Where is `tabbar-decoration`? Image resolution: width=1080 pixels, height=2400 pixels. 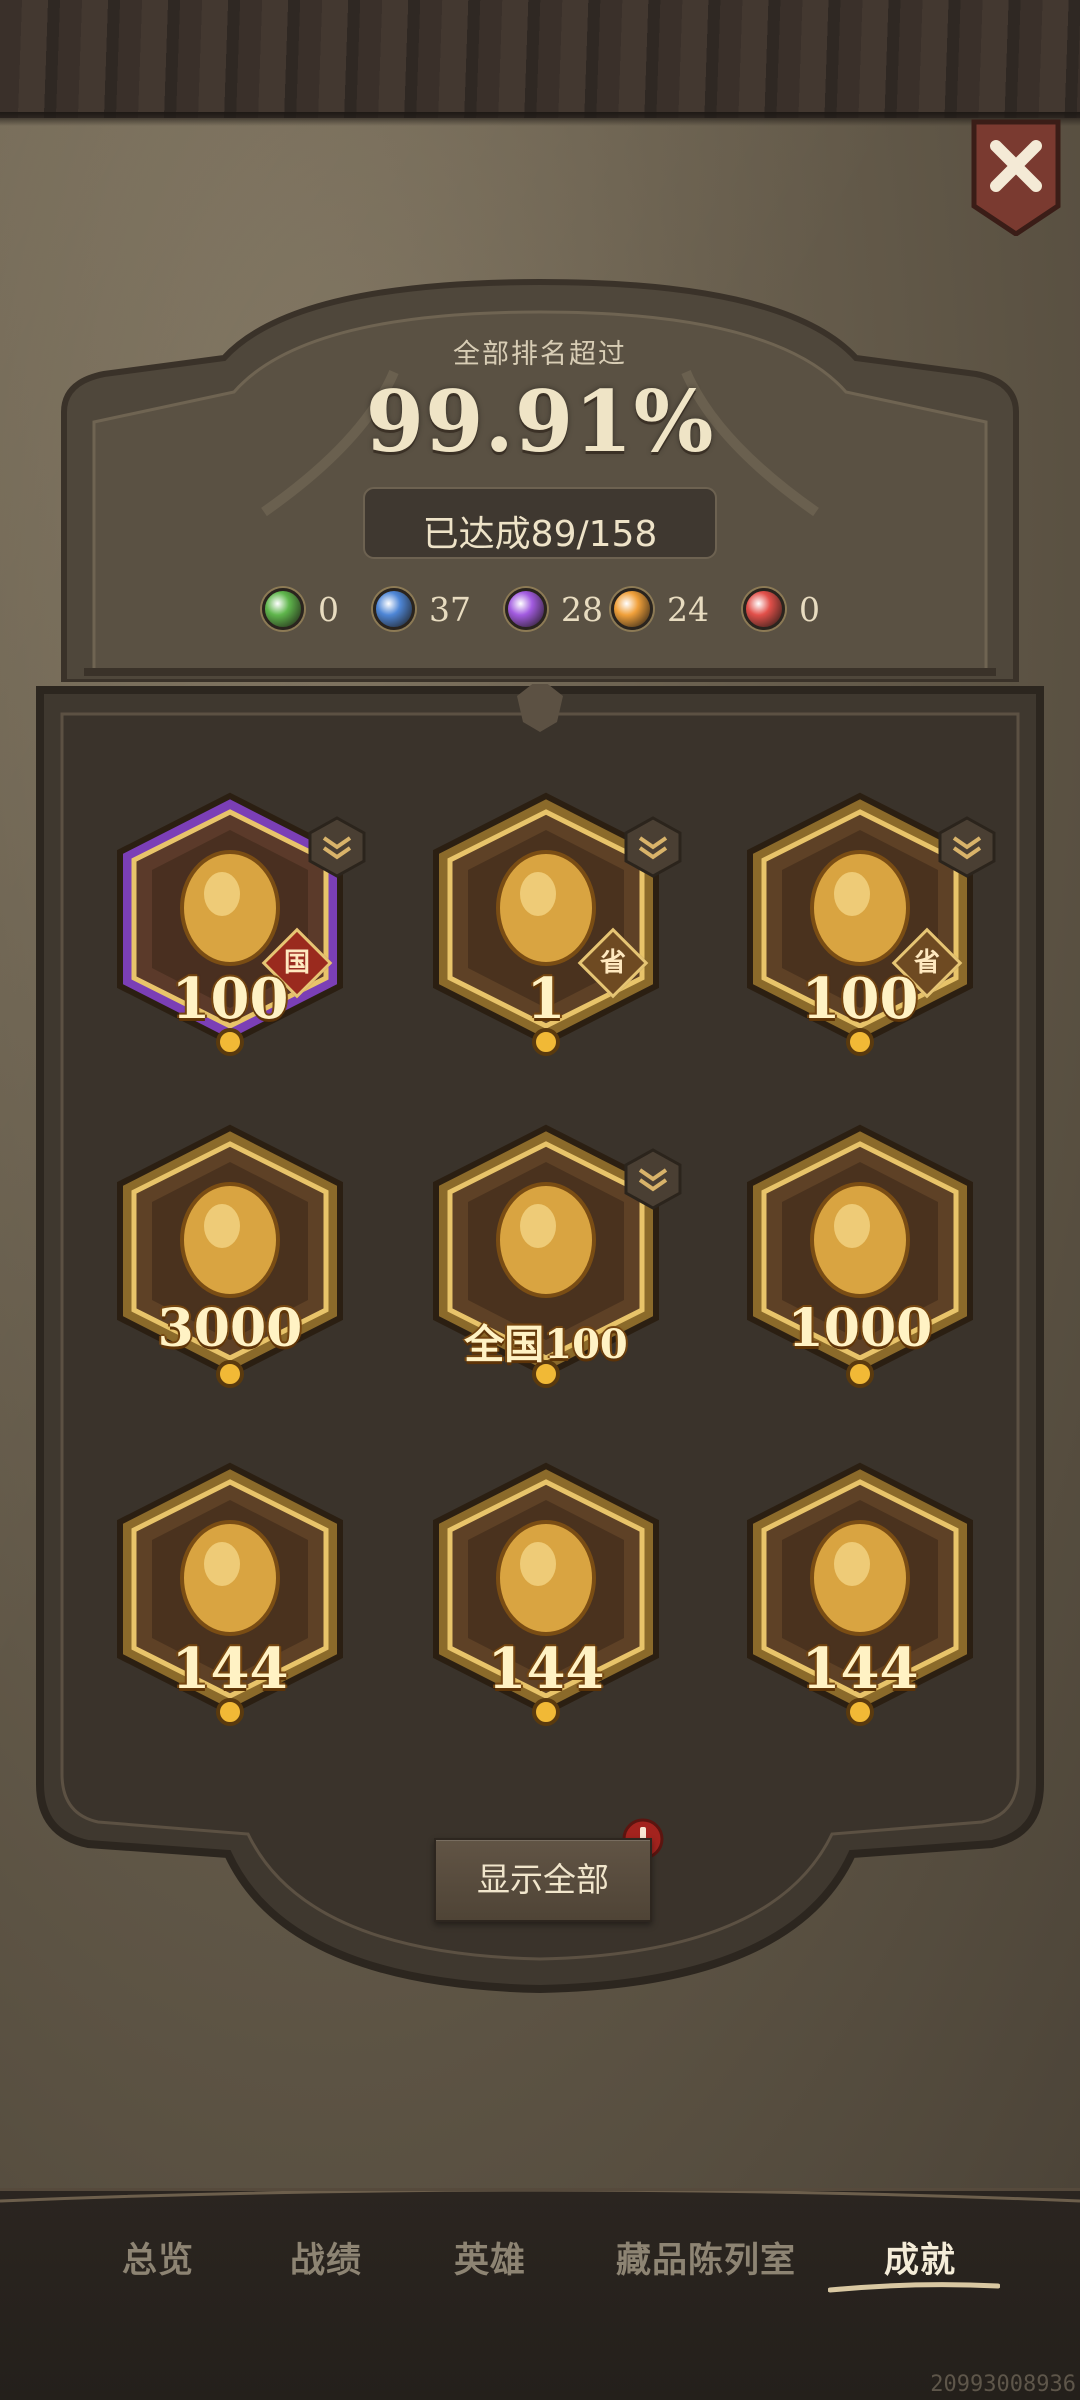 tabbar-decoration is located at coordinates (540, 2197).